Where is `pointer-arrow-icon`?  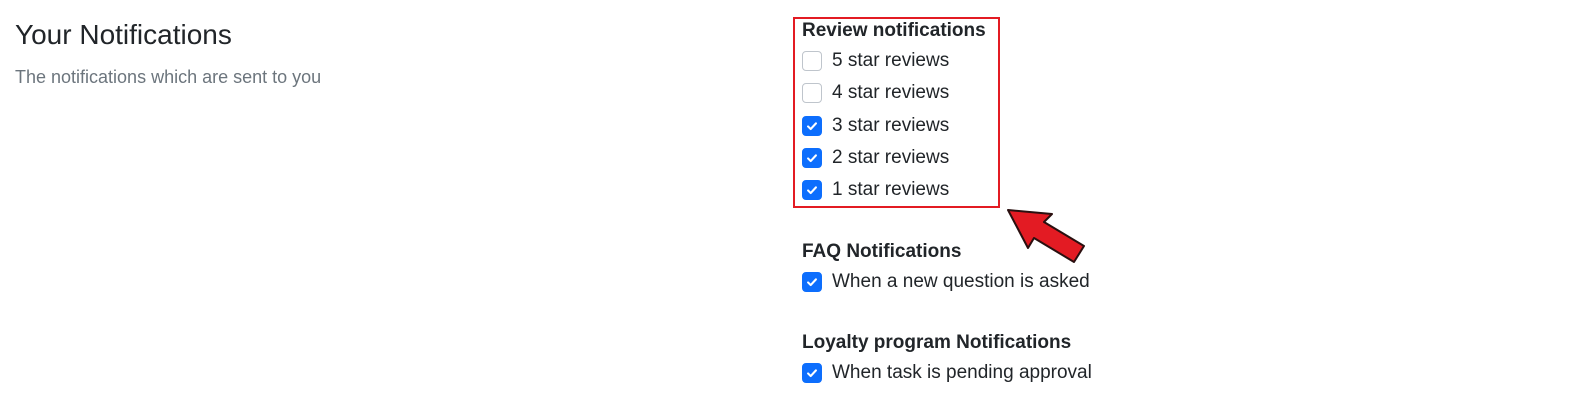
pointer-arrow-icon is located at coordinates (1046, 236).